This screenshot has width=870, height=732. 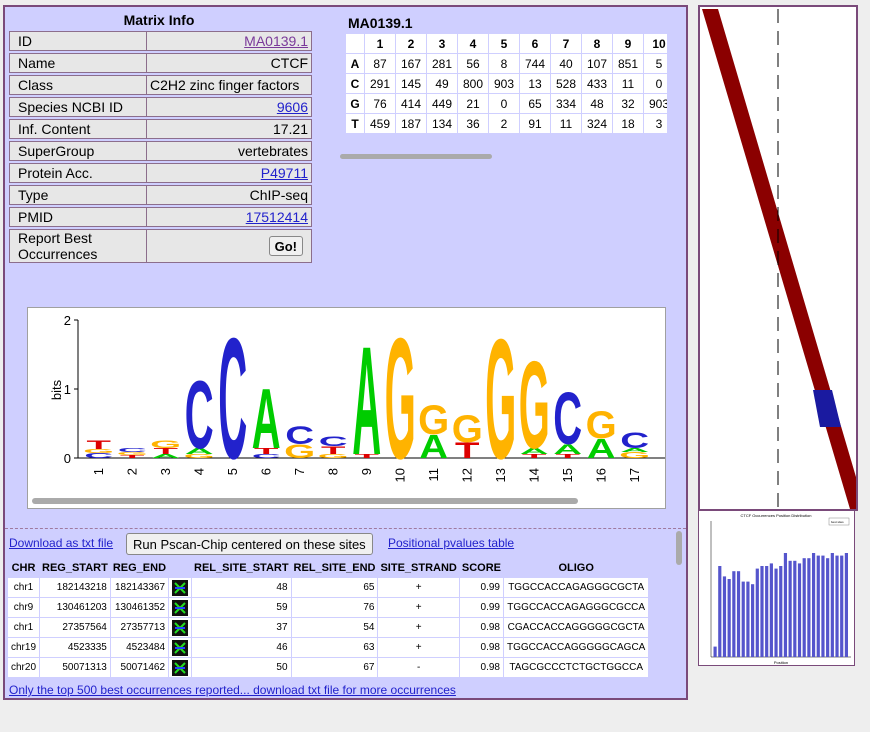 I want to click on pfm-row-header: C, so click(x=355, y=83).